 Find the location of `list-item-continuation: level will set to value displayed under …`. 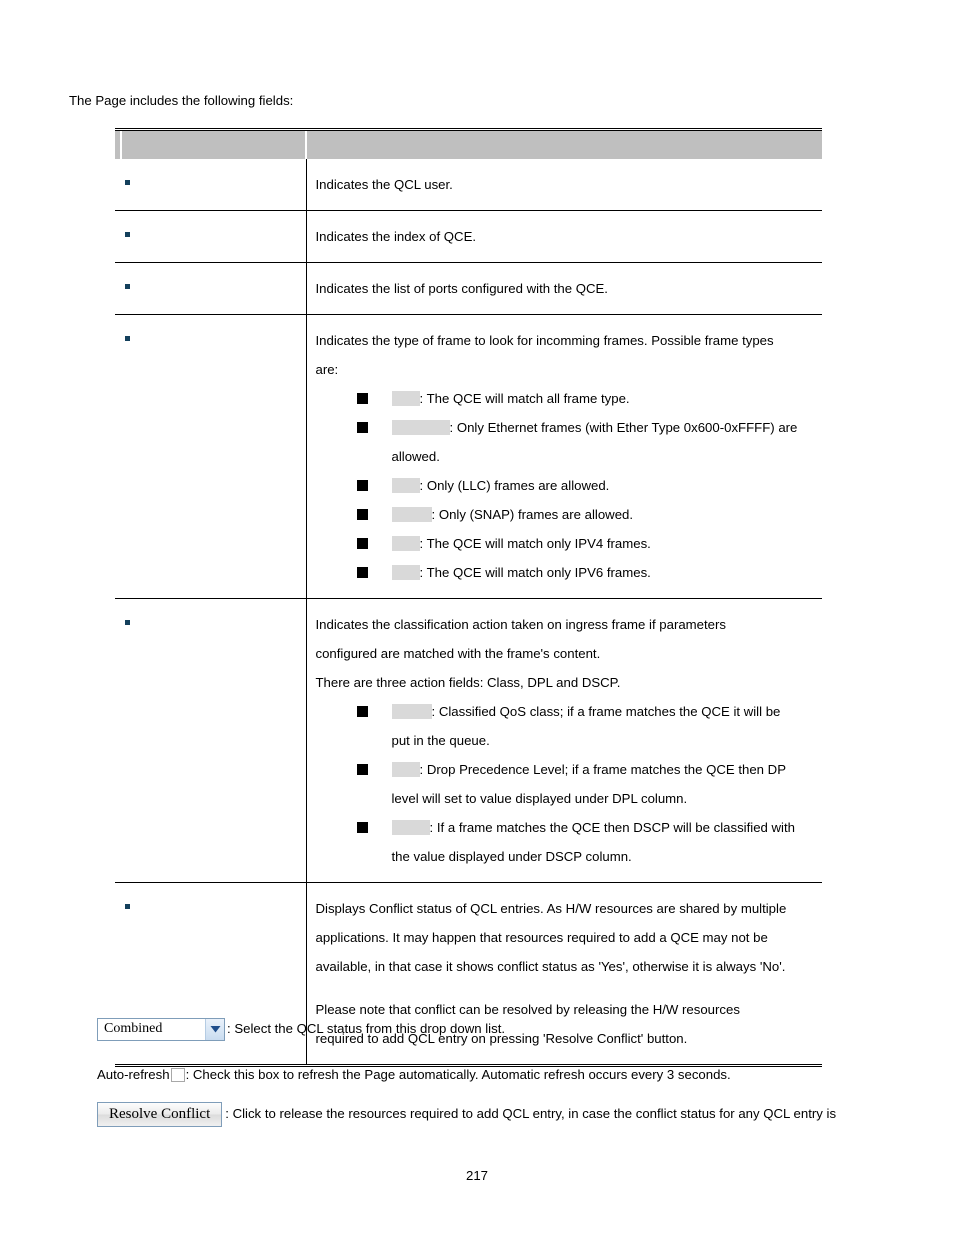

list-item-continuation: level will set to value displayed under … is located at coordinates (539, 798).